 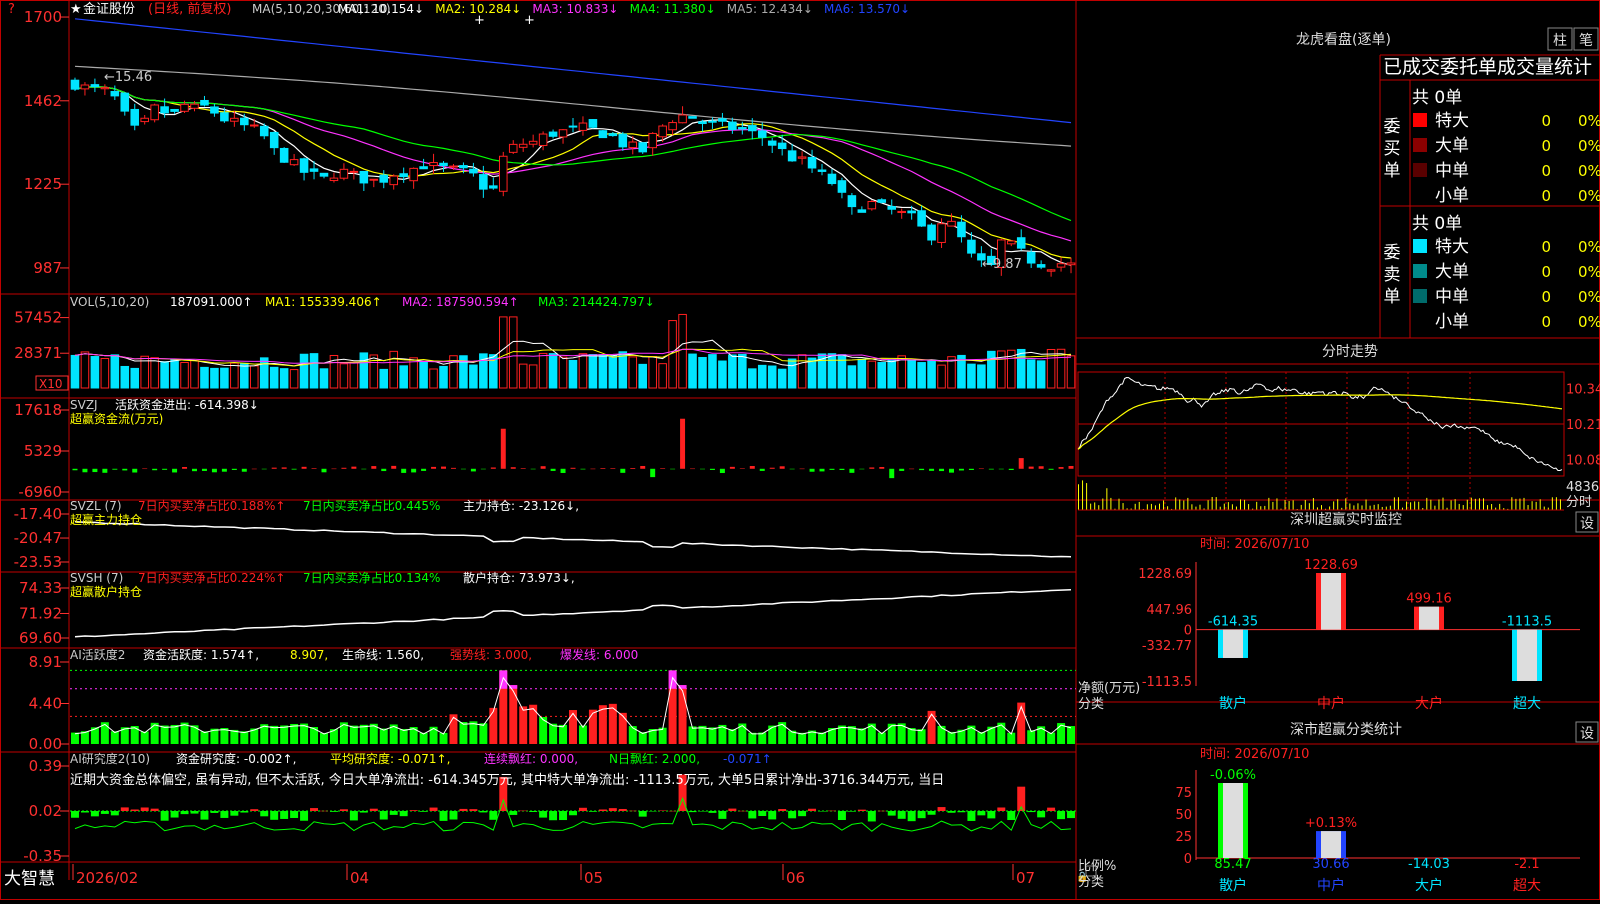 I want to click on buy-row-count: 0, so click(x=1546, y=171).